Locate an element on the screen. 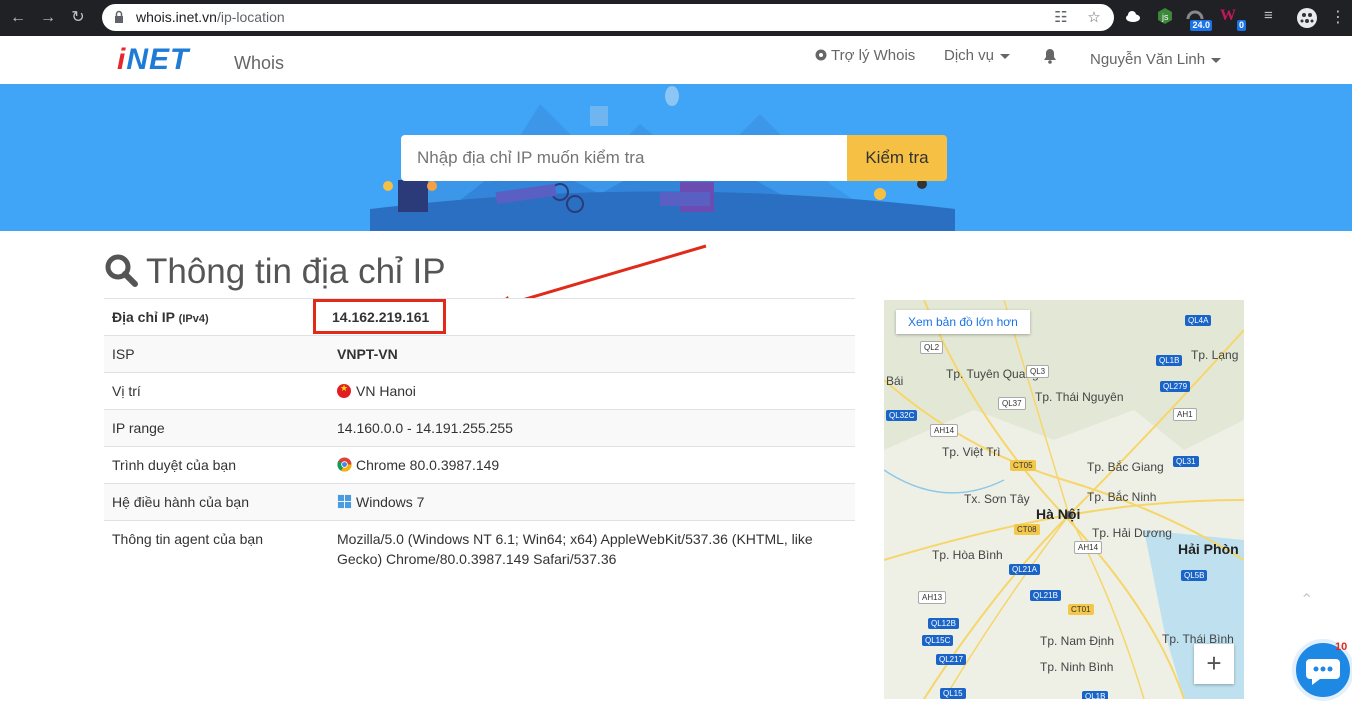  map-city: Tp. Tuyên Quang is located at coordinates (992, 374).